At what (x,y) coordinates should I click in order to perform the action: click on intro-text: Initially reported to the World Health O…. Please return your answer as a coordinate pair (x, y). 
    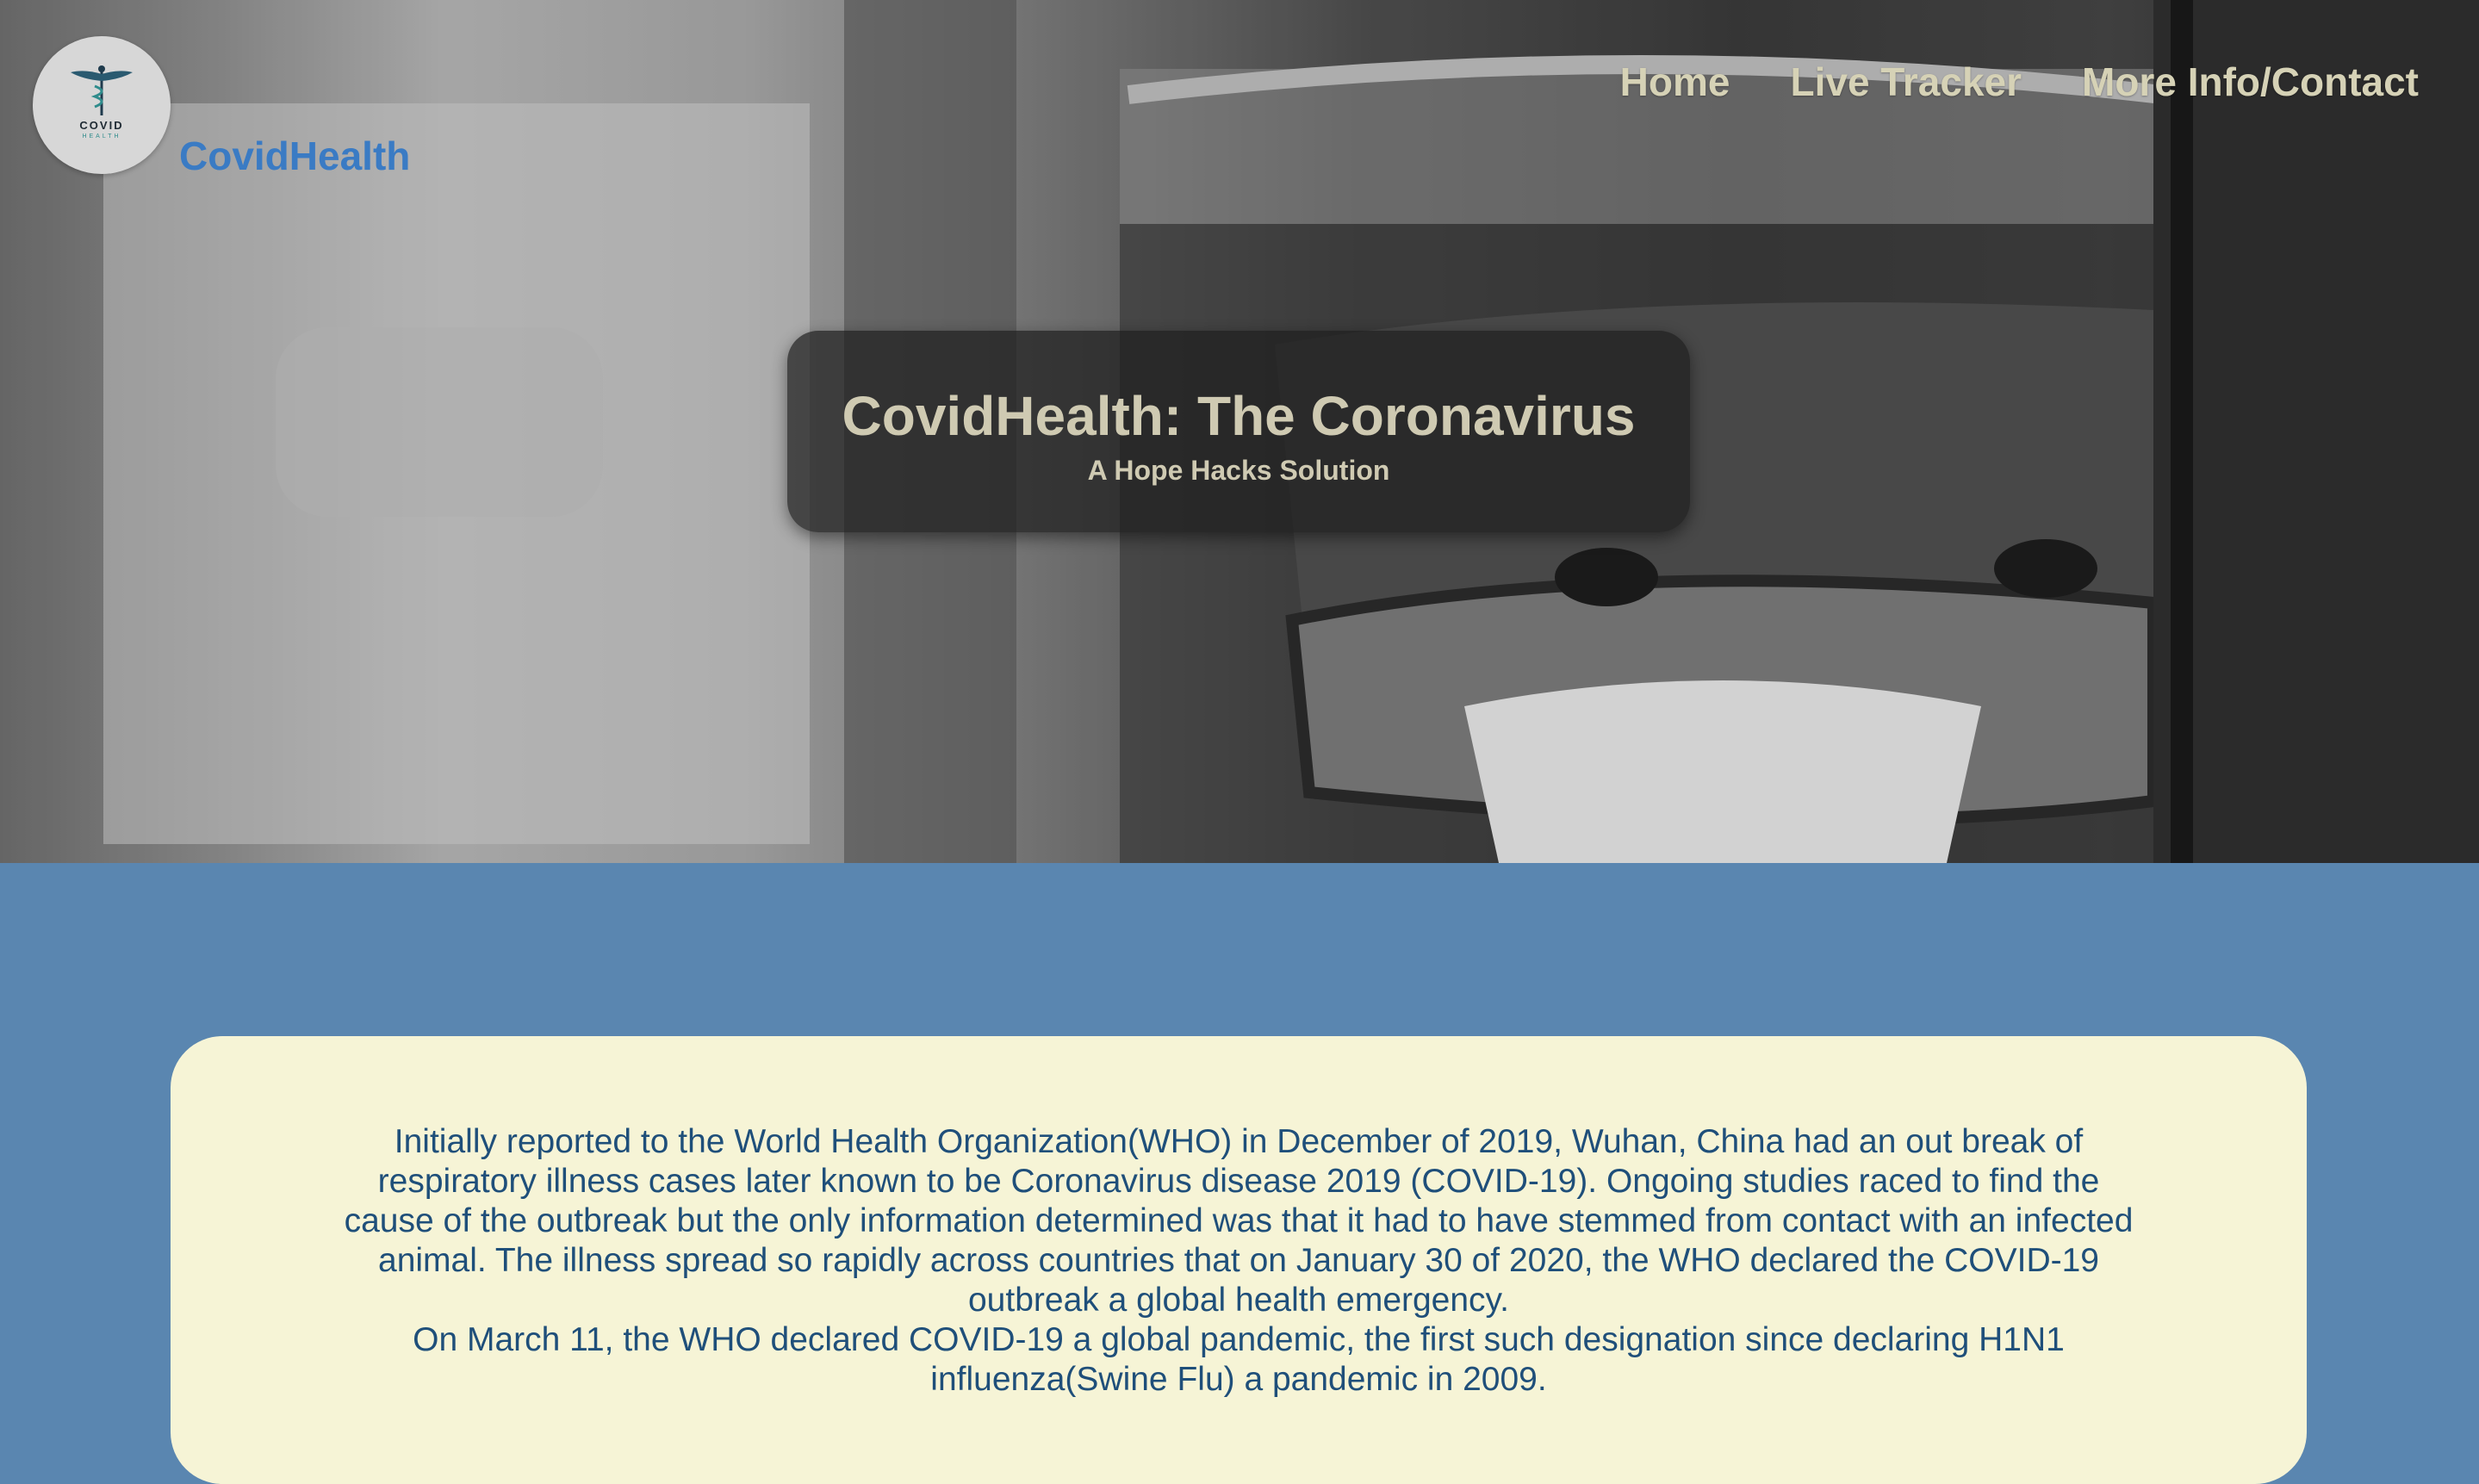
    Looking at the image, I should click on (1238, 1261).